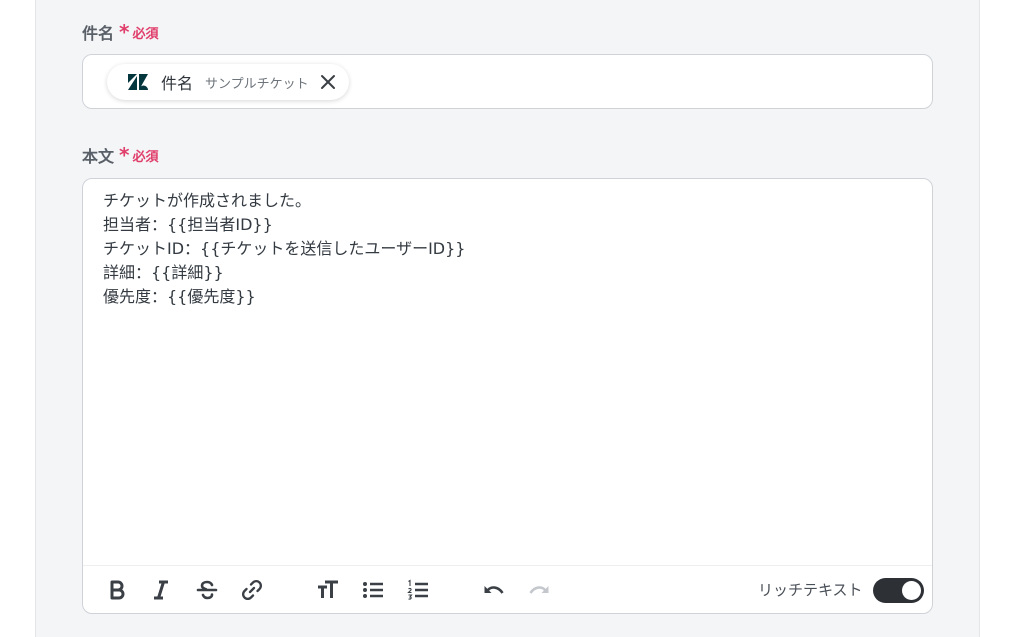 The width and height of the screenshot is (1015, 637). I want to click on body-line: 詳細：{{詳細}}, so click(163, 272).